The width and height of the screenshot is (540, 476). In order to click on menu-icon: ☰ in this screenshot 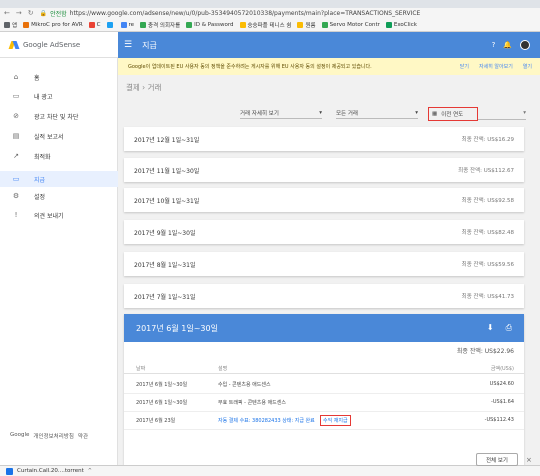, I will do `click(128, 45)`.